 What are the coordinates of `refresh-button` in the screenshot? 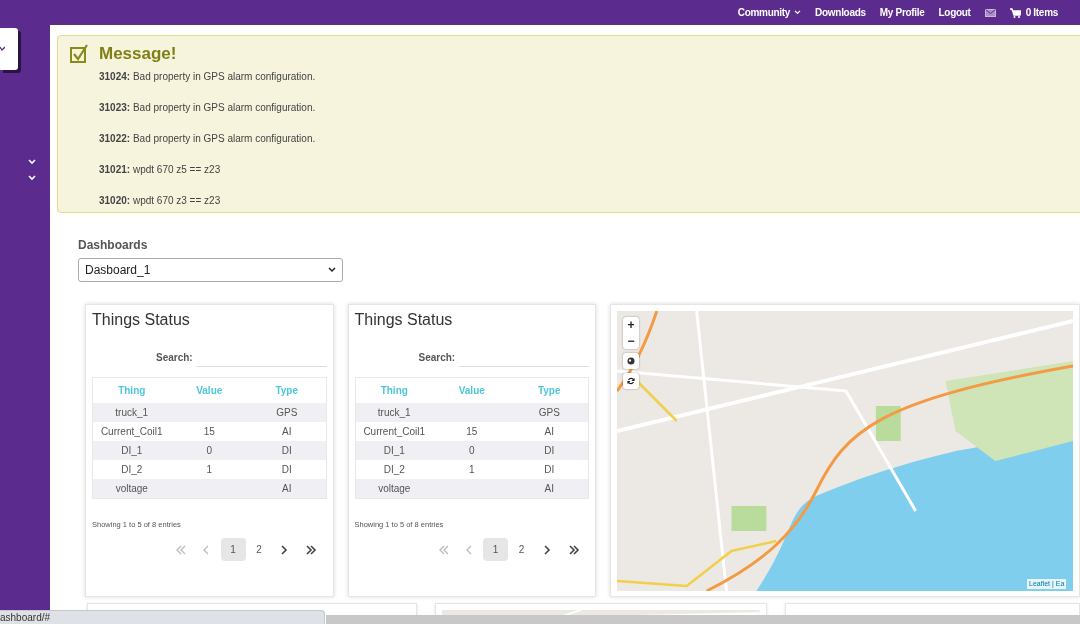 It's located at (631, 381).